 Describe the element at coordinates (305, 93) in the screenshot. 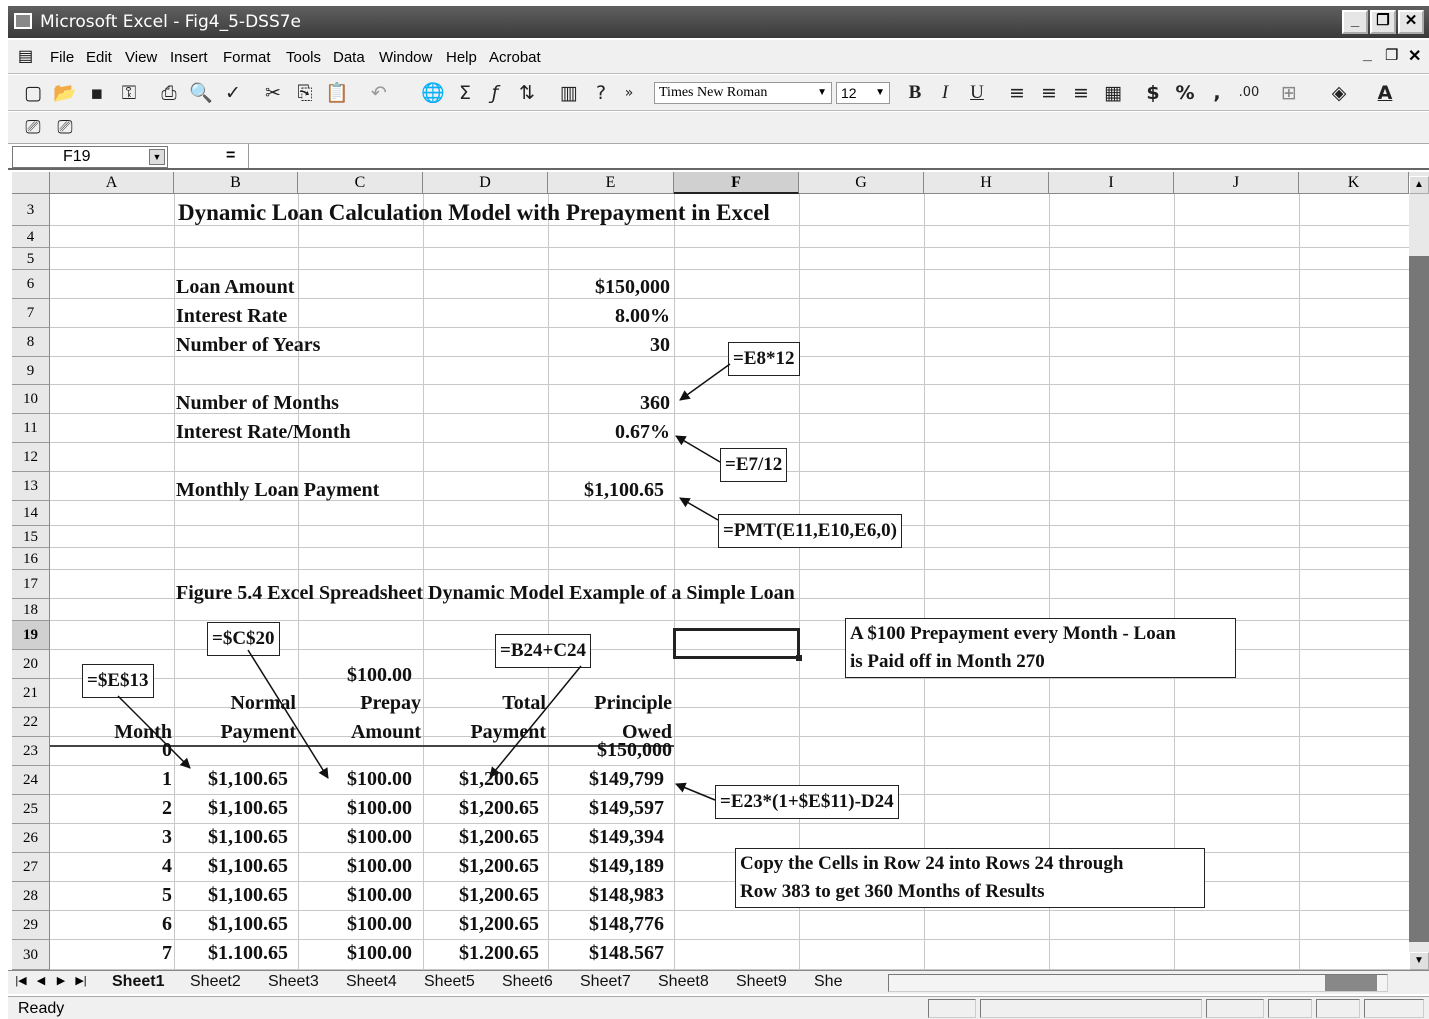

I see `copy-icon: ⎘` at that location.